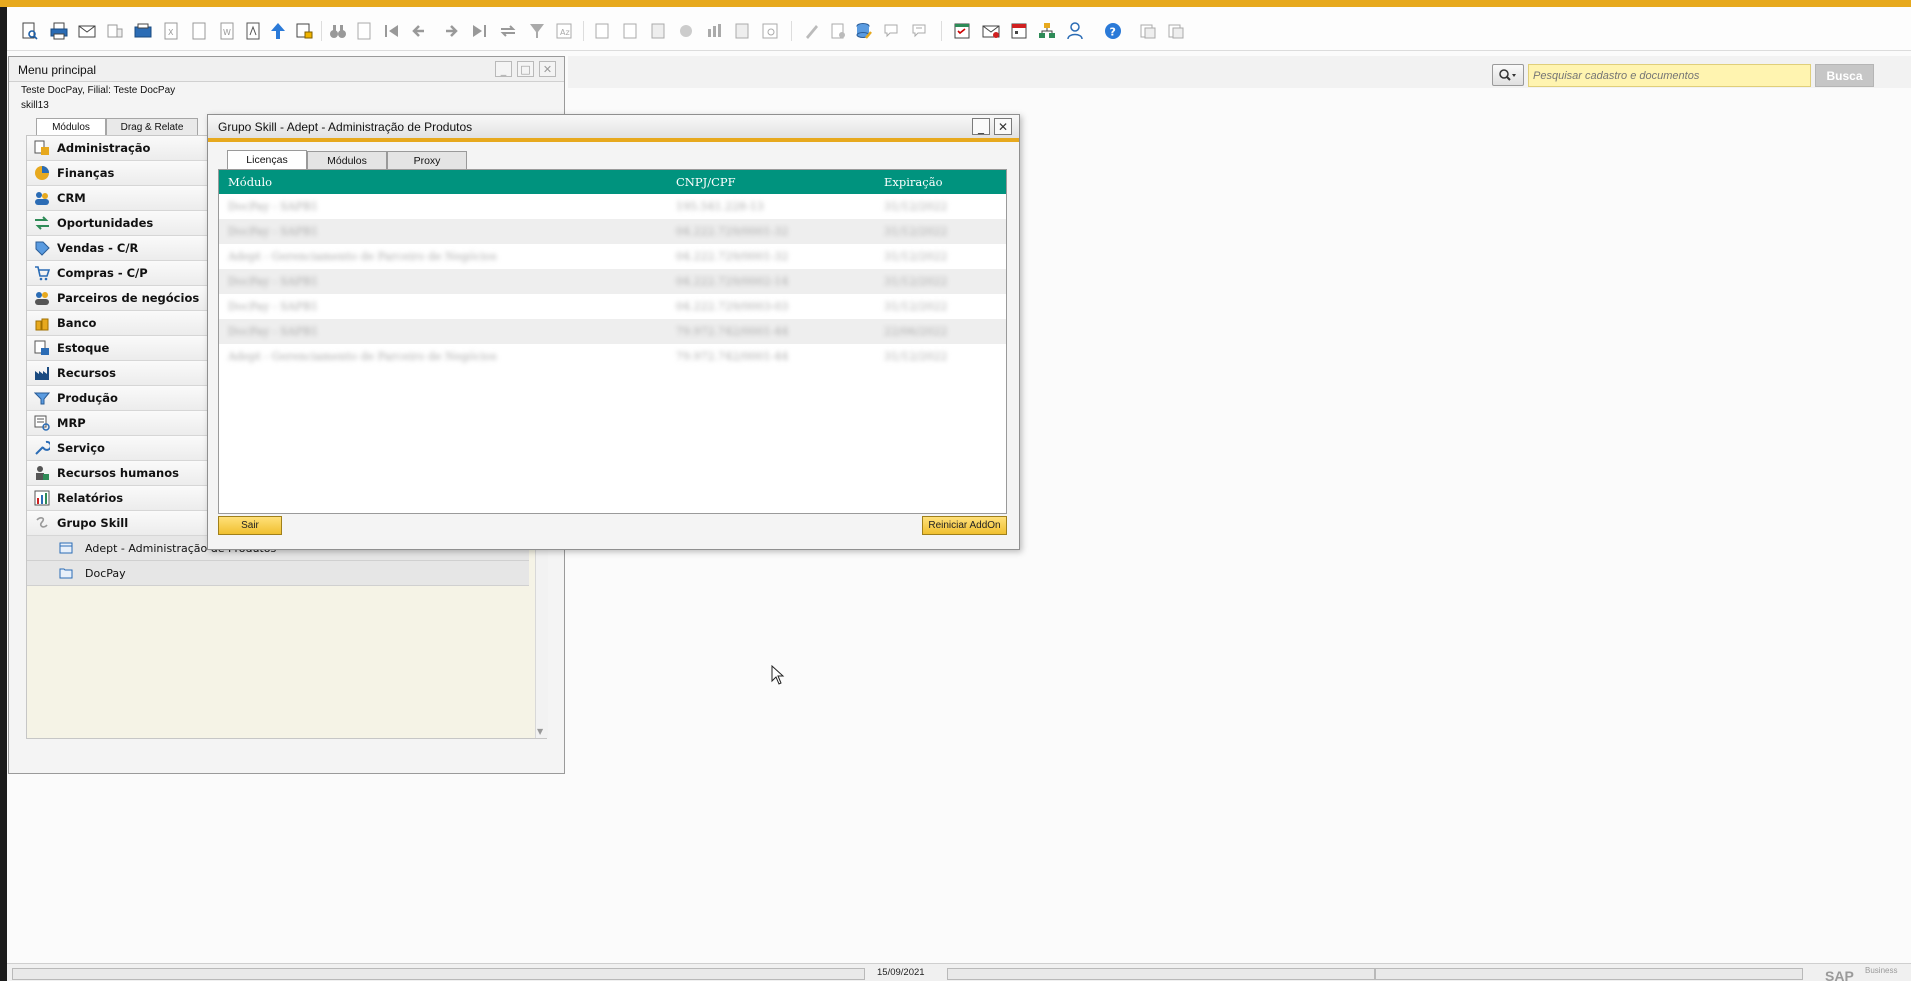 The height and width of the screenshot is (981, 1911). What do you see at coordinates (120, 198) in the screenshot?
I see `module-item-crm: CRM` at bounding box center [120, 198].